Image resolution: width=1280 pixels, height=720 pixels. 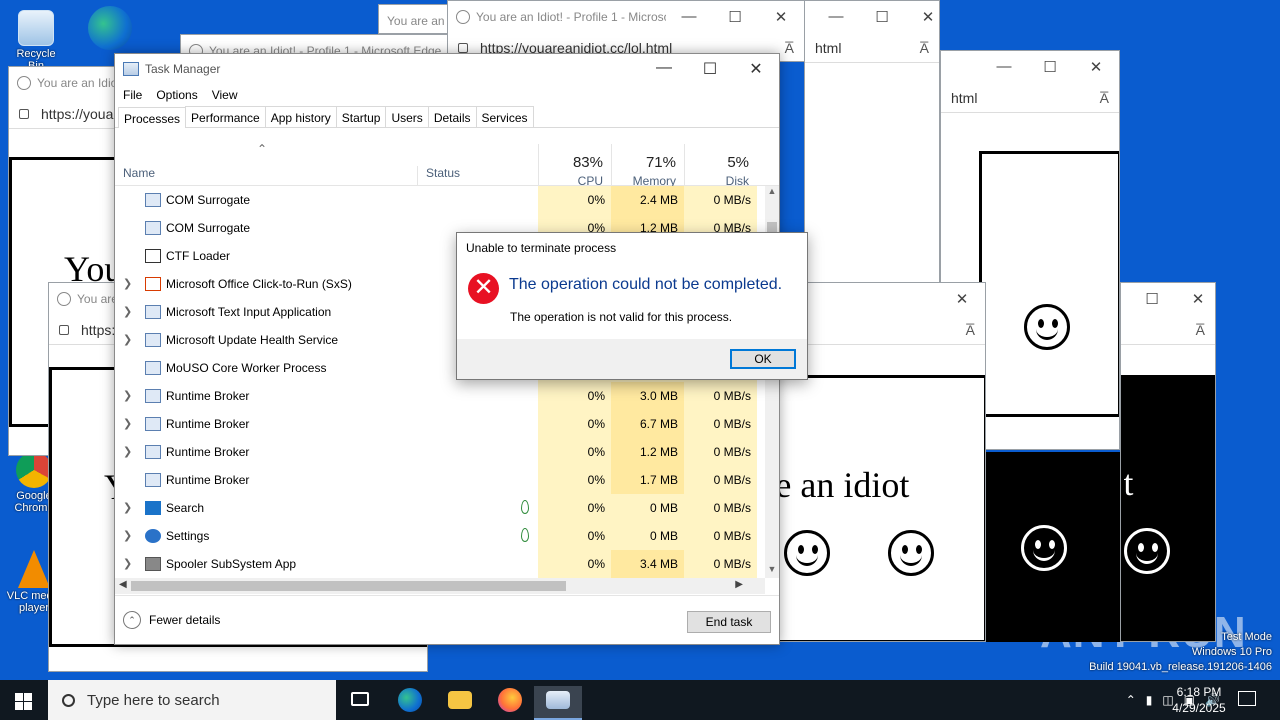 What do you see at coordinates (440, 424) in the screenshot?
I see `process-row: ❯ Runtime Broker 0% 6.7 MB 0 MB/s` at bounding box center [440, 424].